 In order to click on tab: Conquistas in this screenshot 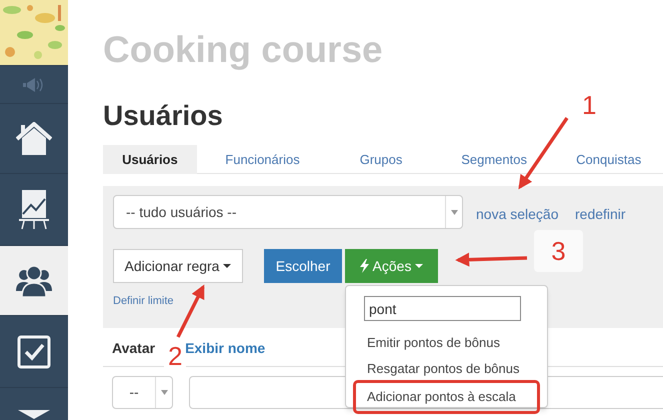, I will do `click(608, 159)`.